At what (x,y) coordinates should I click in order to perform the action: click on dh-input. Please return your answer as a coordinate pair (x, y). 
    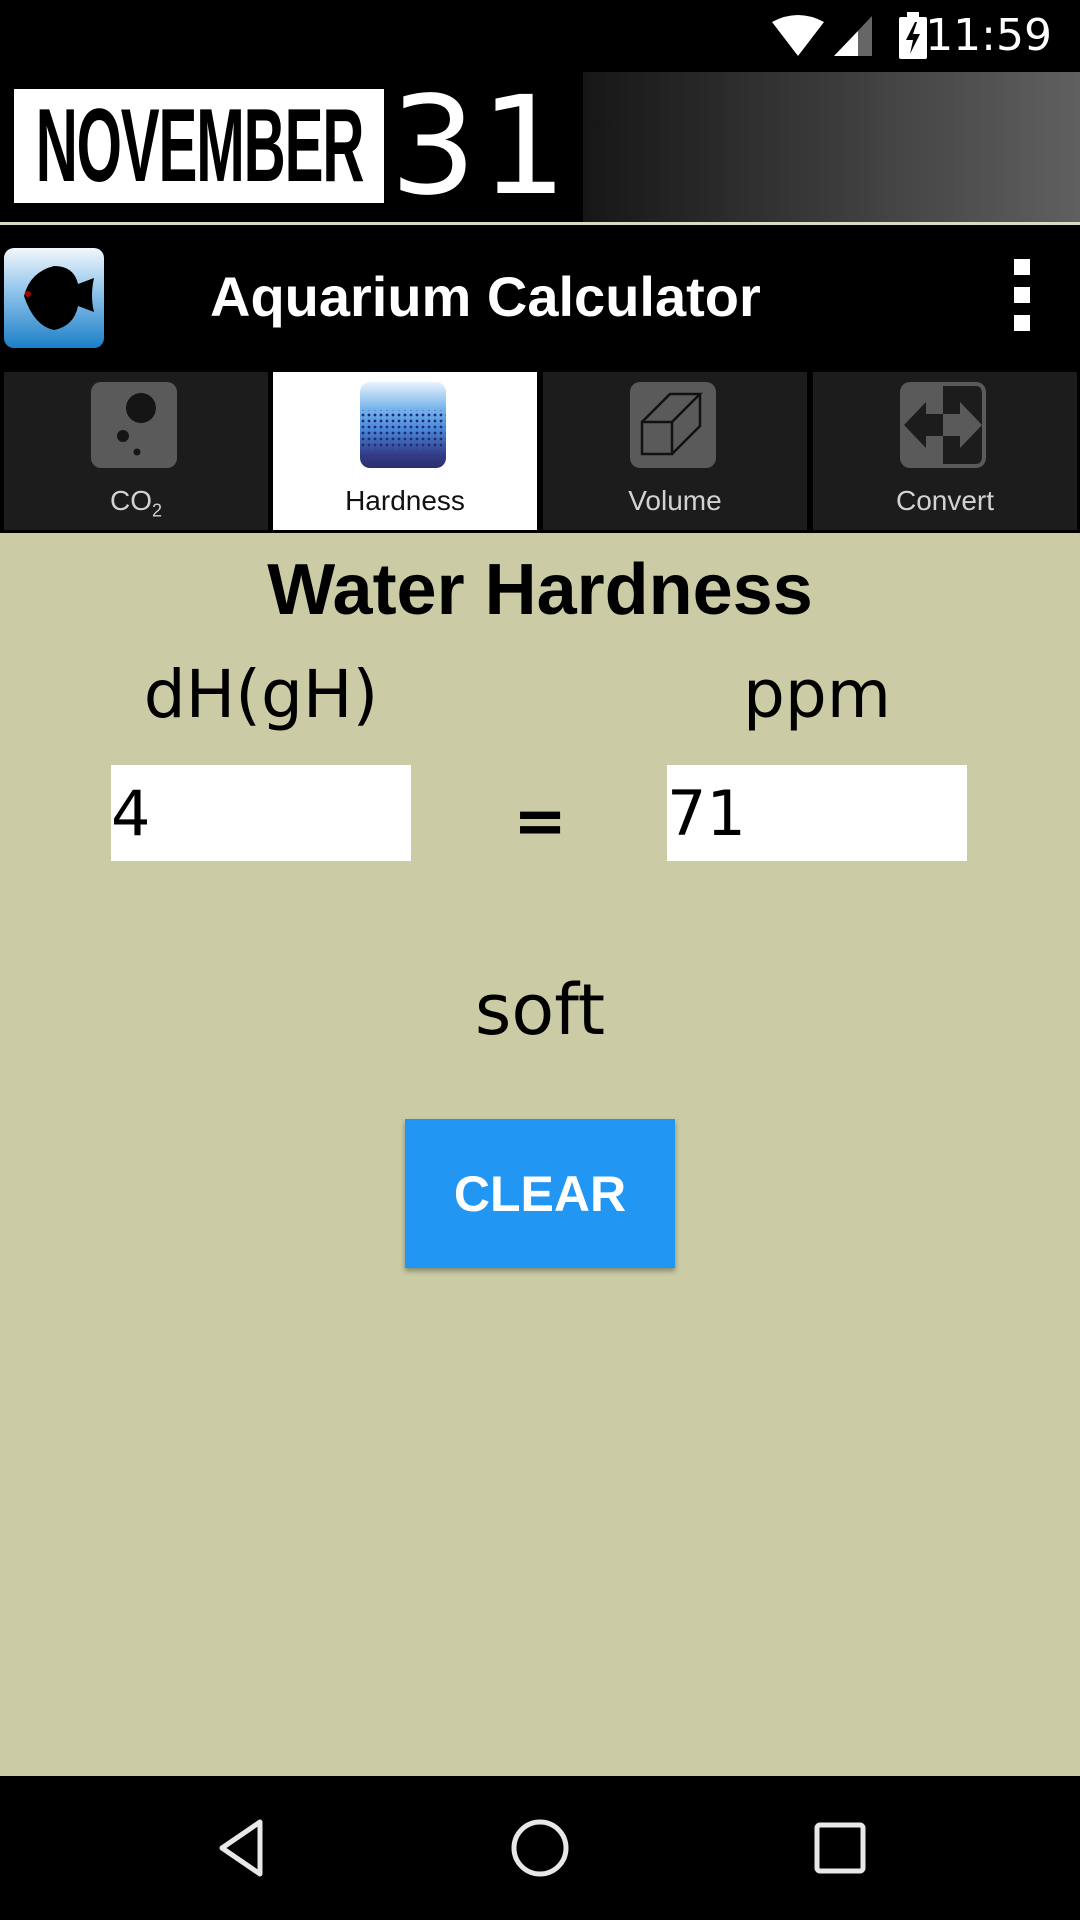
    Looking at the image, I should click on (261, 813).